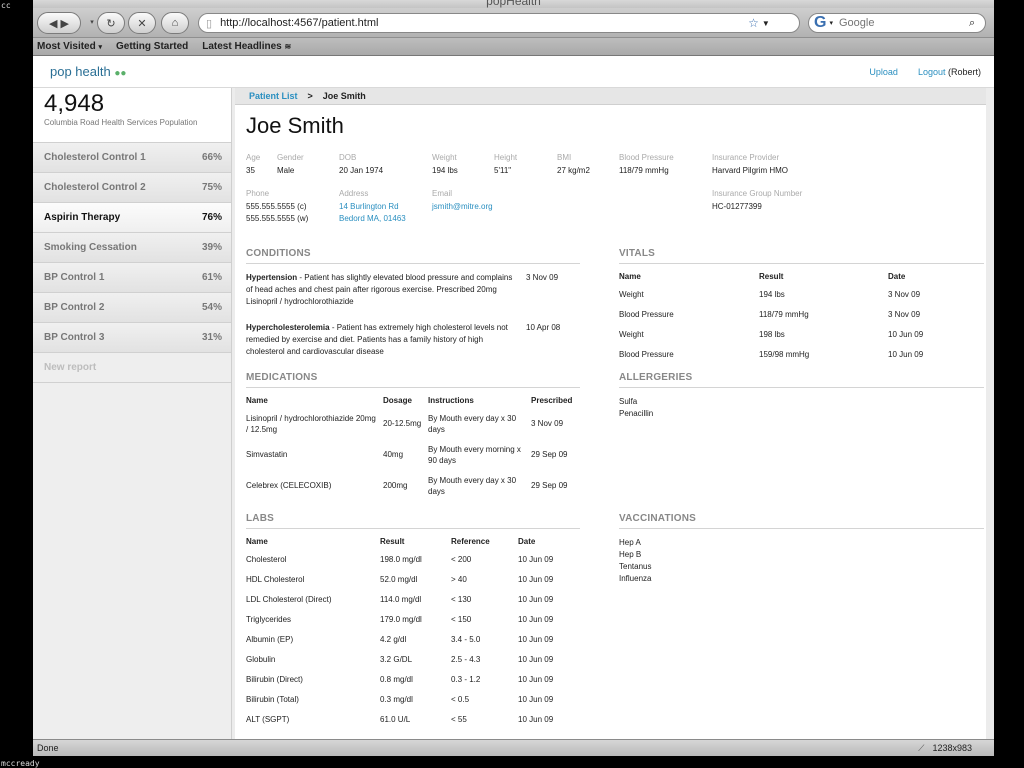  Describe the element at coordinates (883, 72) in the screenshot. I see `upload-link: Upload` at that location.